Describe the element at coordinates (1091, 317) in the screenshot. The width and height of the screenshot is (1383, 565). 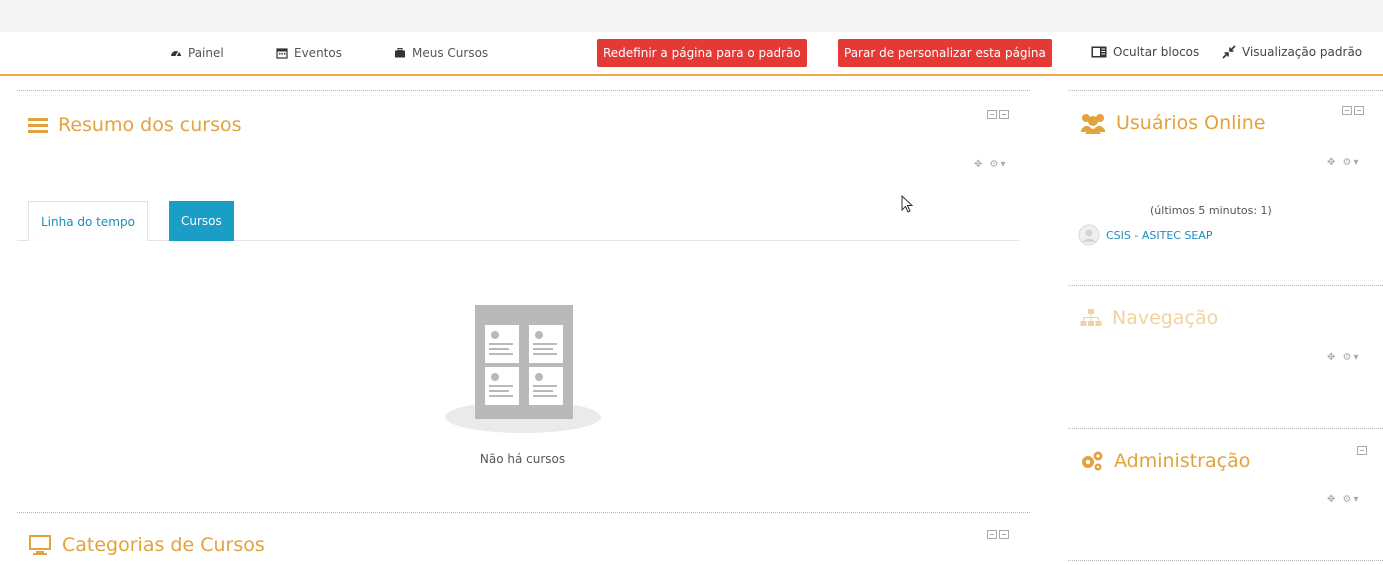
I see `sitemap-icon` at that location.